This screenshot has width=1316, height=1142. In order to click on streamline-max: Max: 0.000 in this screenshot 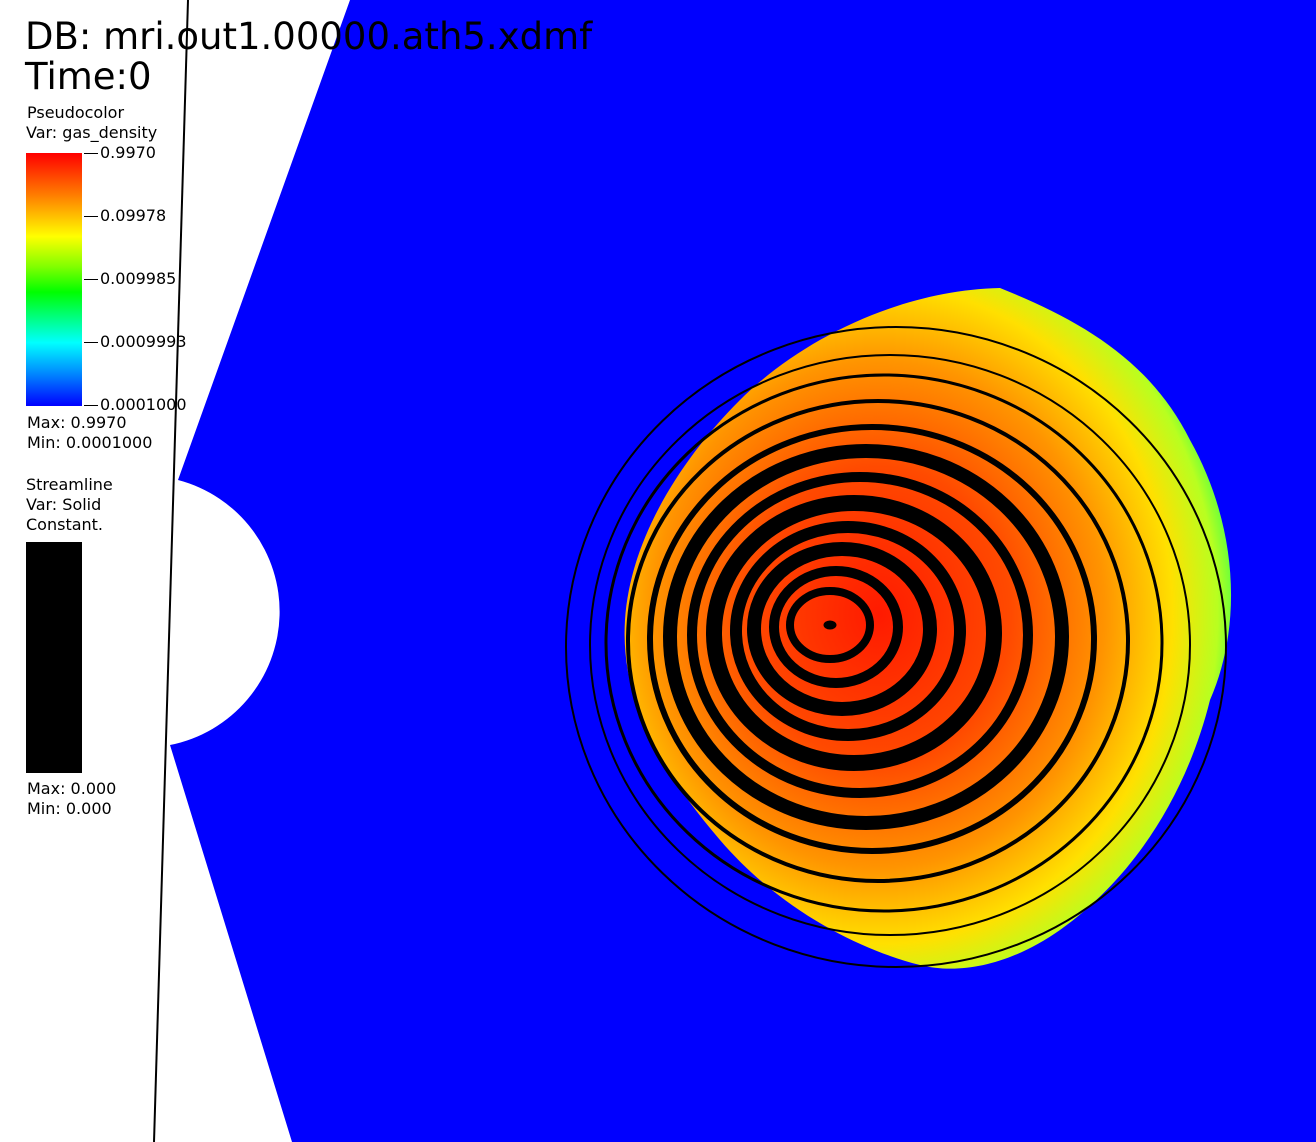, I will do `click(72, 788)`.